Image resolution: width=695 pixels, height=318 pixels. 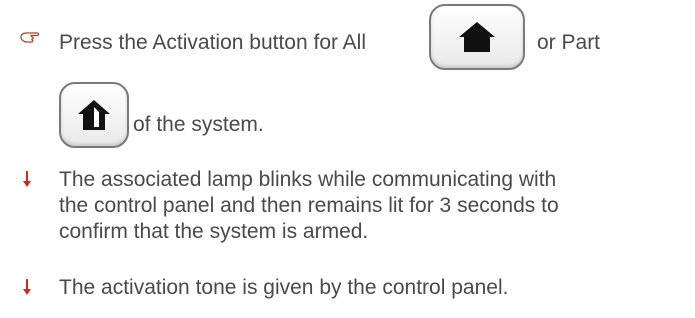 I want to click on house-part-icon, so click(x=94, y=115).